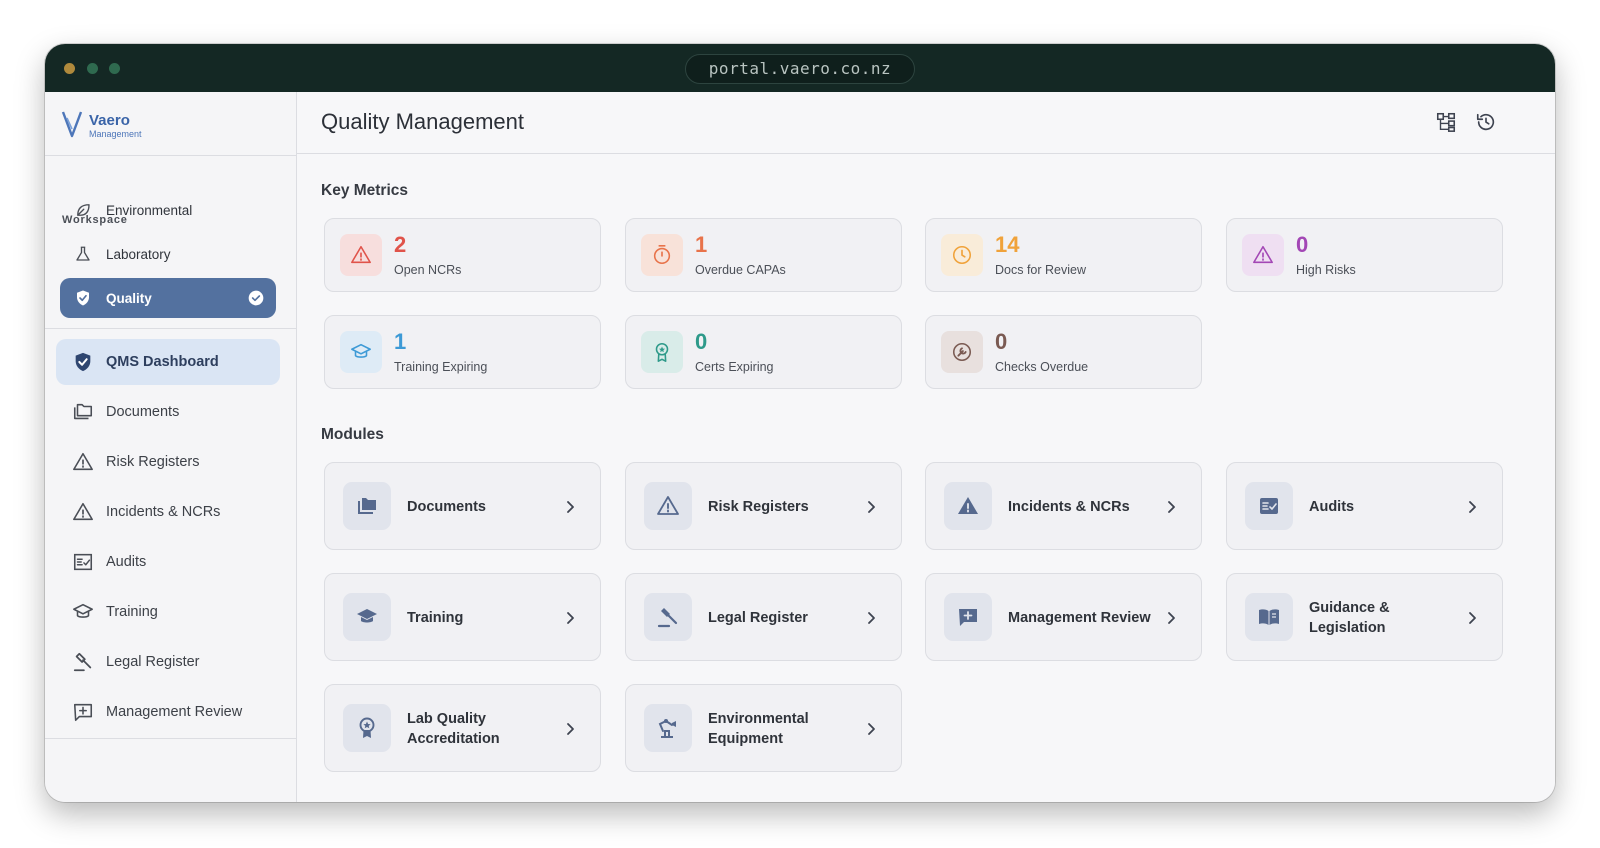 The image size is (1600, 848). Describe the element at coordinates (109, 120) in the screenshot. I see `brand-name: Vaero` at that location.